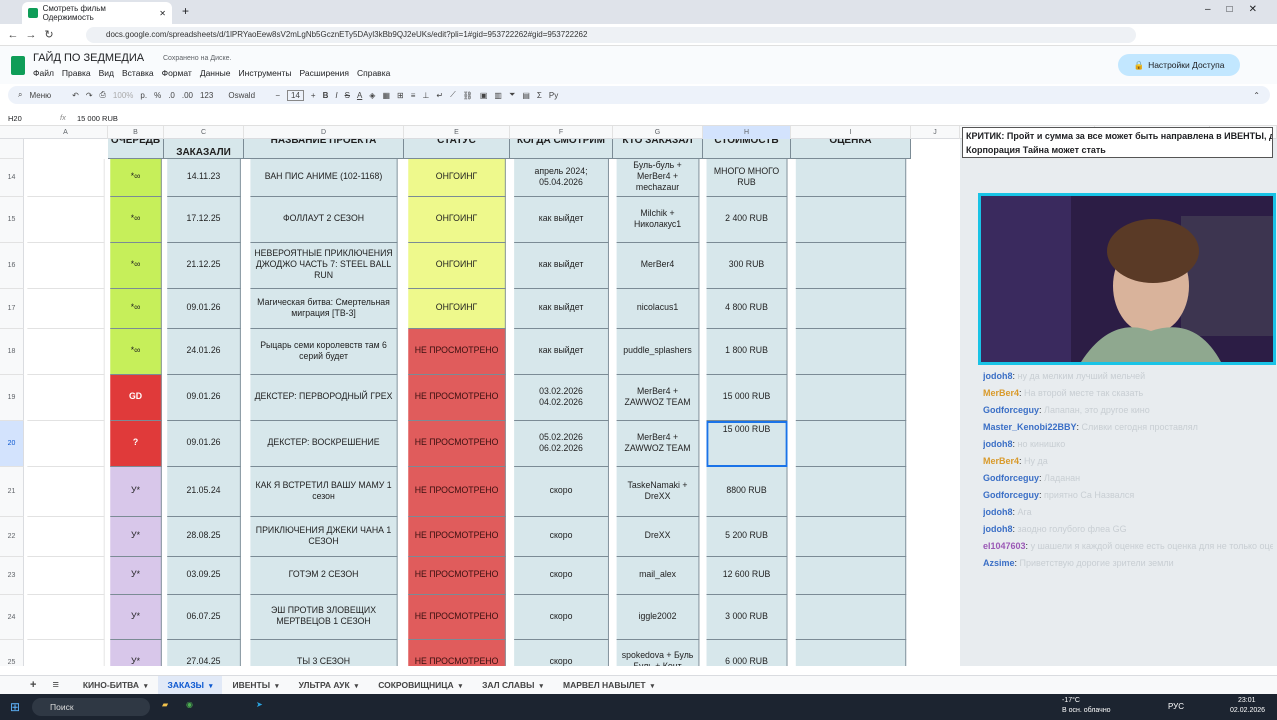 This screenshot has height=720, width=1277. I want to click on search-menus-icon: ⌕, so click(20, 95).